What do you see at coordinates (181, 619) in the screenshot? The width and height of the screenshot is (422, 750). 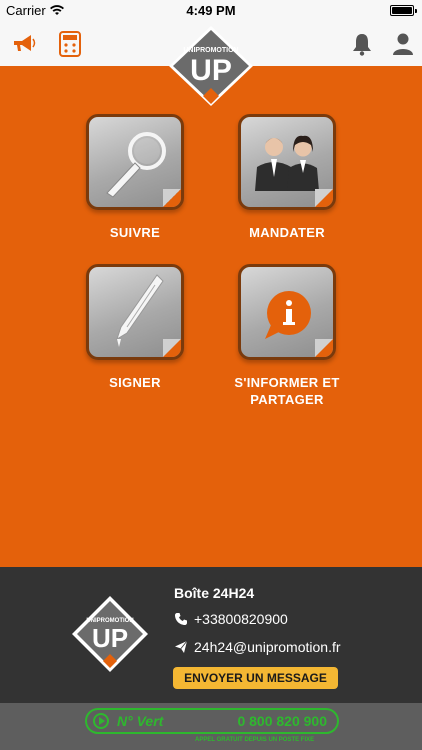 I see `phone-icon` at bounding box center [181, 619].